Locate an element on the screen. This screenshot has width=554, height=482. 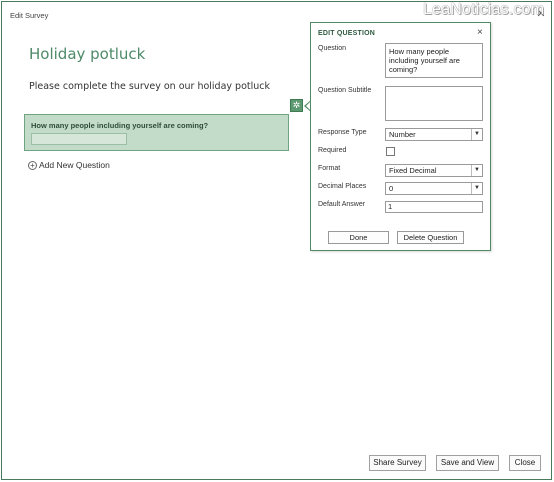
add-new-question-label: Add New Question is located at coordinates (74, 165).